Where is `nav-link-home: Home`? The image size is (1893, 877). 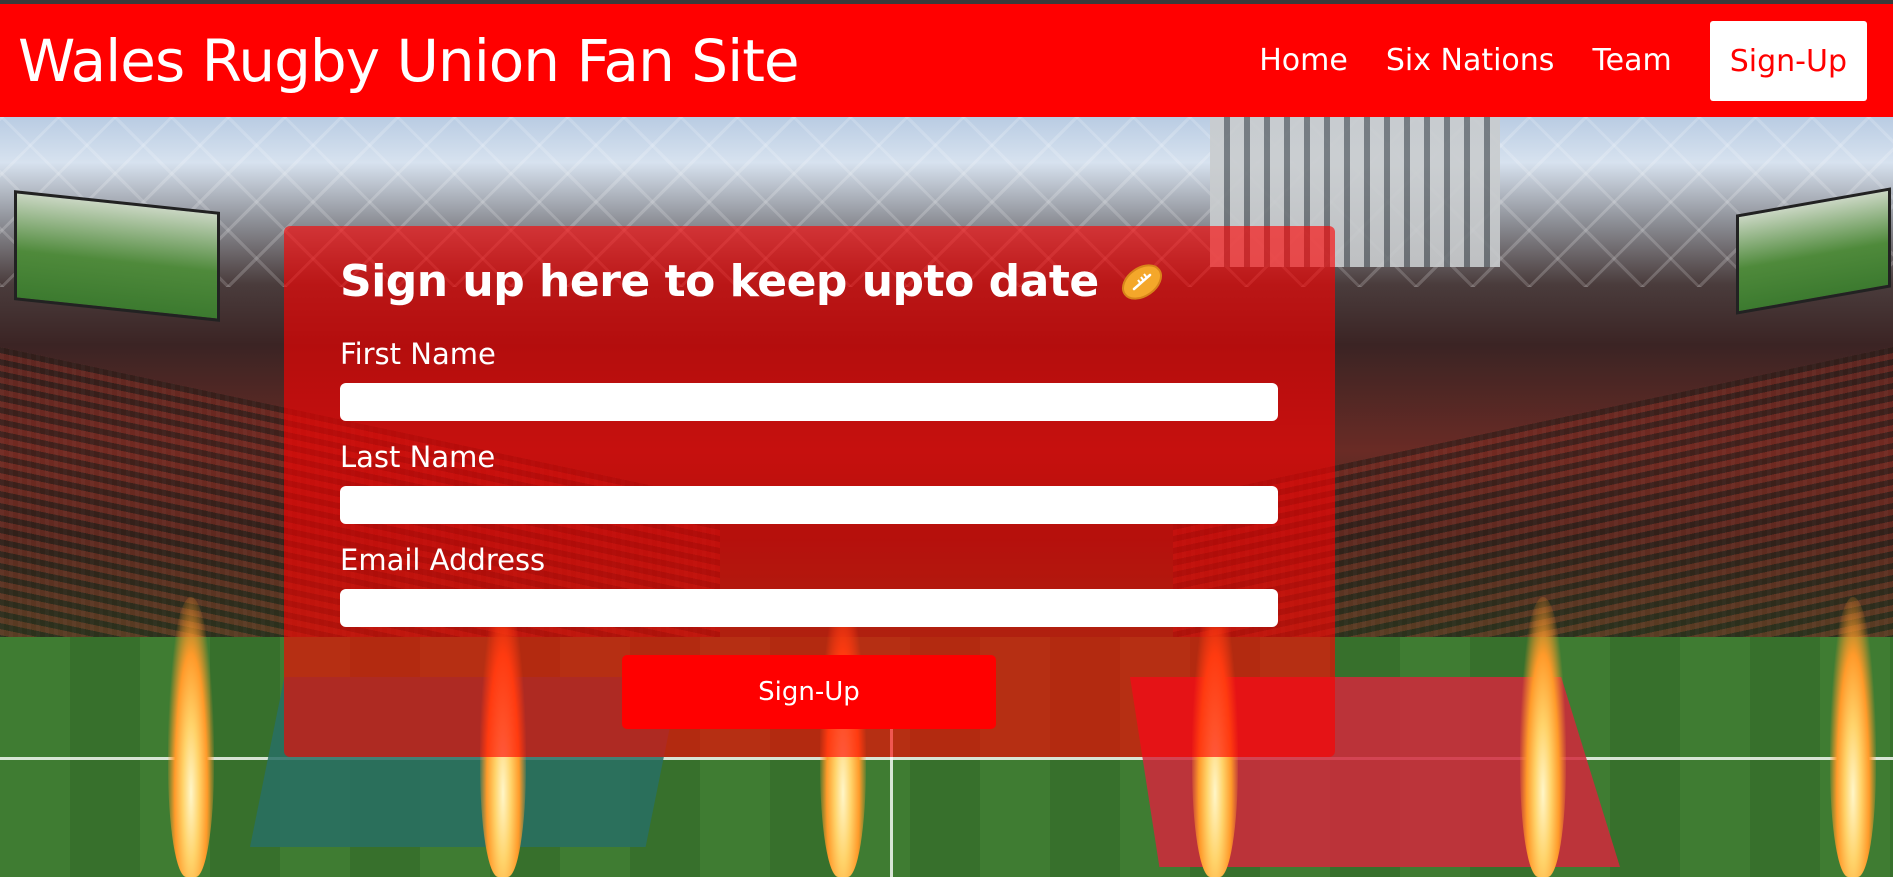 nav-link-home: Home is located at coordinates (1303, 60).